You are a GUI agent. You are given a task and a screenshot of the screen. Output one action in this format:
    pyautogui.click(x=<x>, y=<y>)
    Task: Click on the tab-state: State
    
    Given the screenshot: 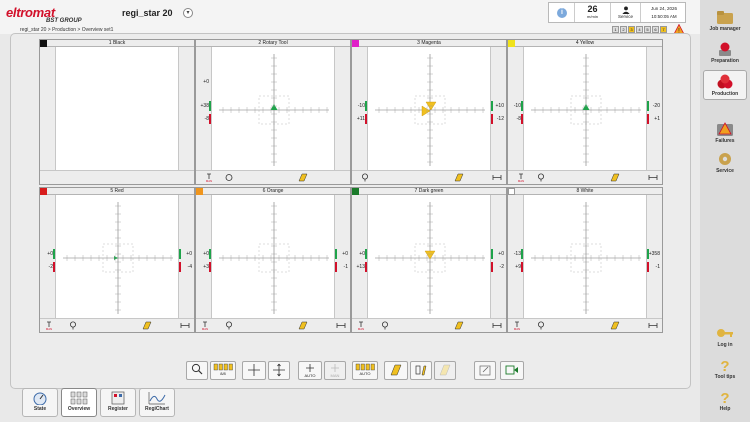 What is the action you would take?
    pyautogui.click(x=40, y=402)
    